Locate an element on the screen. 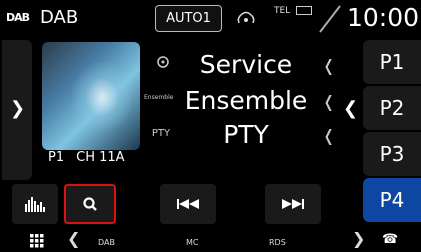  clock: 10:00 is located at coordinates (383, 17).